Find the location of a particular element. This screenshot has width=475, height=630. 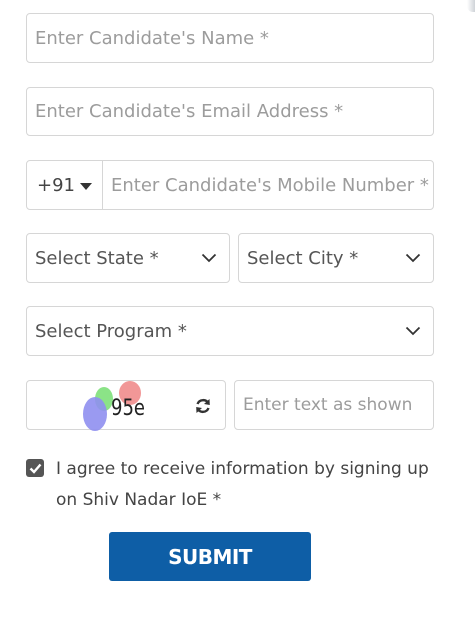

submit-button: SUBMIT is located at coordinates (210, 556).